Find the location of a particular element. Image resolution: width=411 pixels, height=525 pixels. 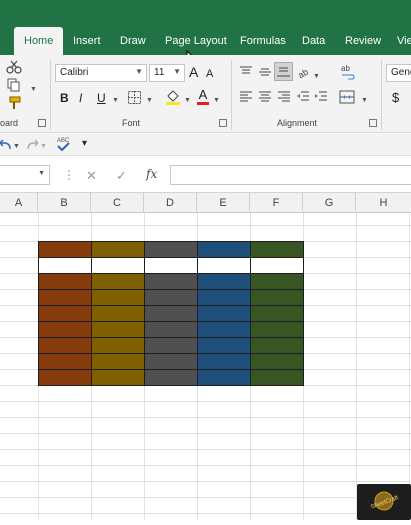

alignment-launcher-icon is located at coordinates (373, 123).